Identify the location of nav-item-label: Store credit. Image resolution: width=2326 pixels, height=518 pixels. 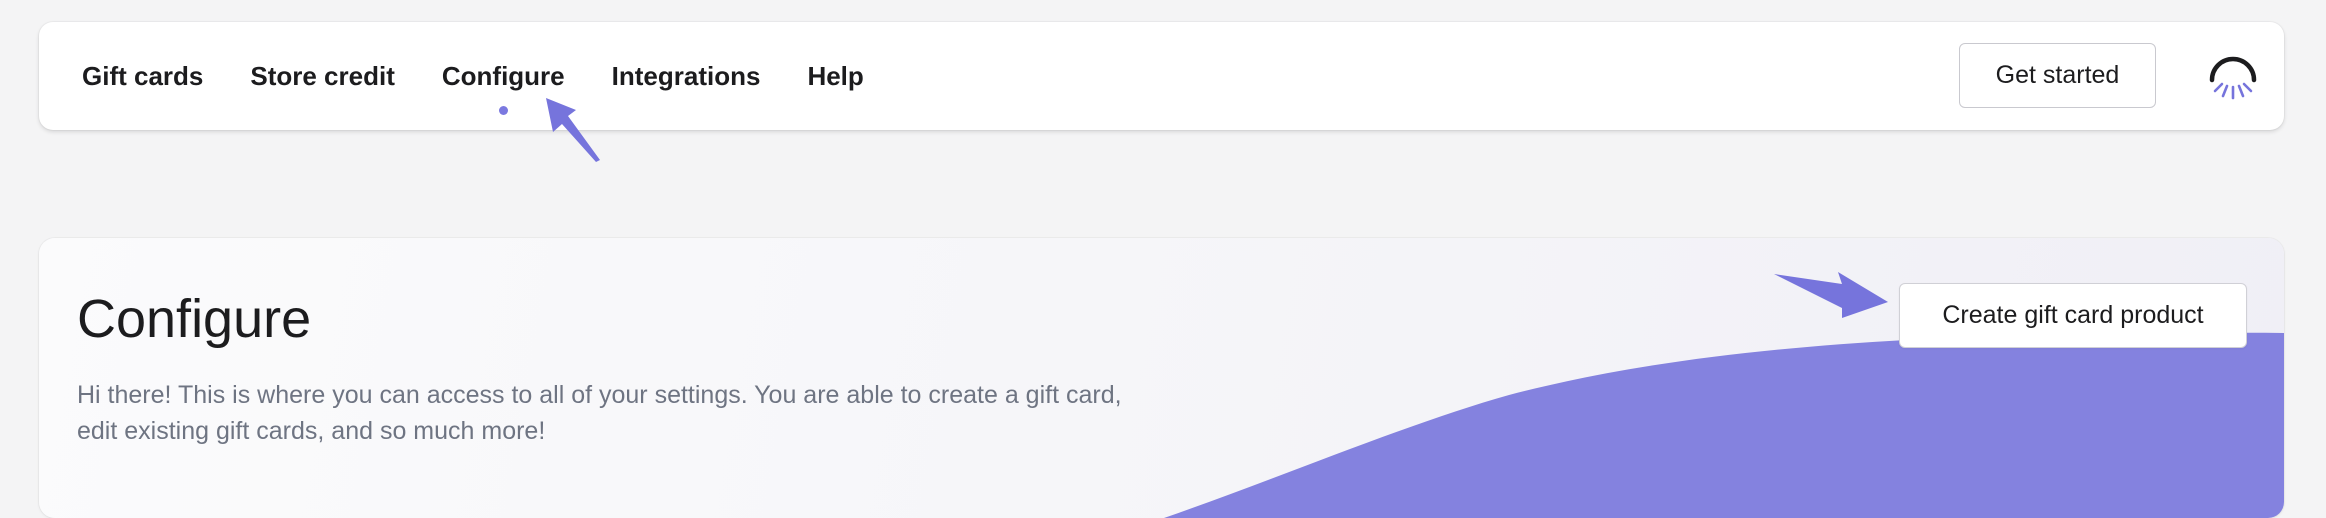
(322, 75).